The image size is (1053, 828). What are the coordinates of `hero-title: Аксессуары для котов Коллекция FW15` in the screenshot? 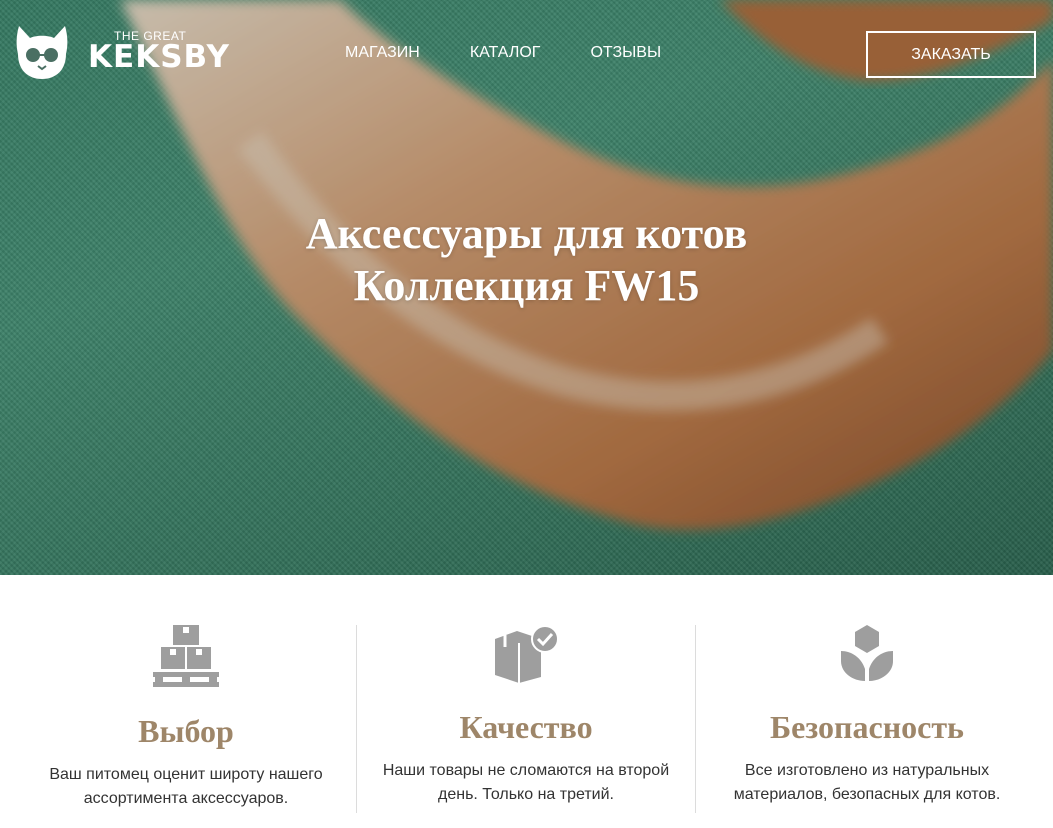 It's located at (526, 260).